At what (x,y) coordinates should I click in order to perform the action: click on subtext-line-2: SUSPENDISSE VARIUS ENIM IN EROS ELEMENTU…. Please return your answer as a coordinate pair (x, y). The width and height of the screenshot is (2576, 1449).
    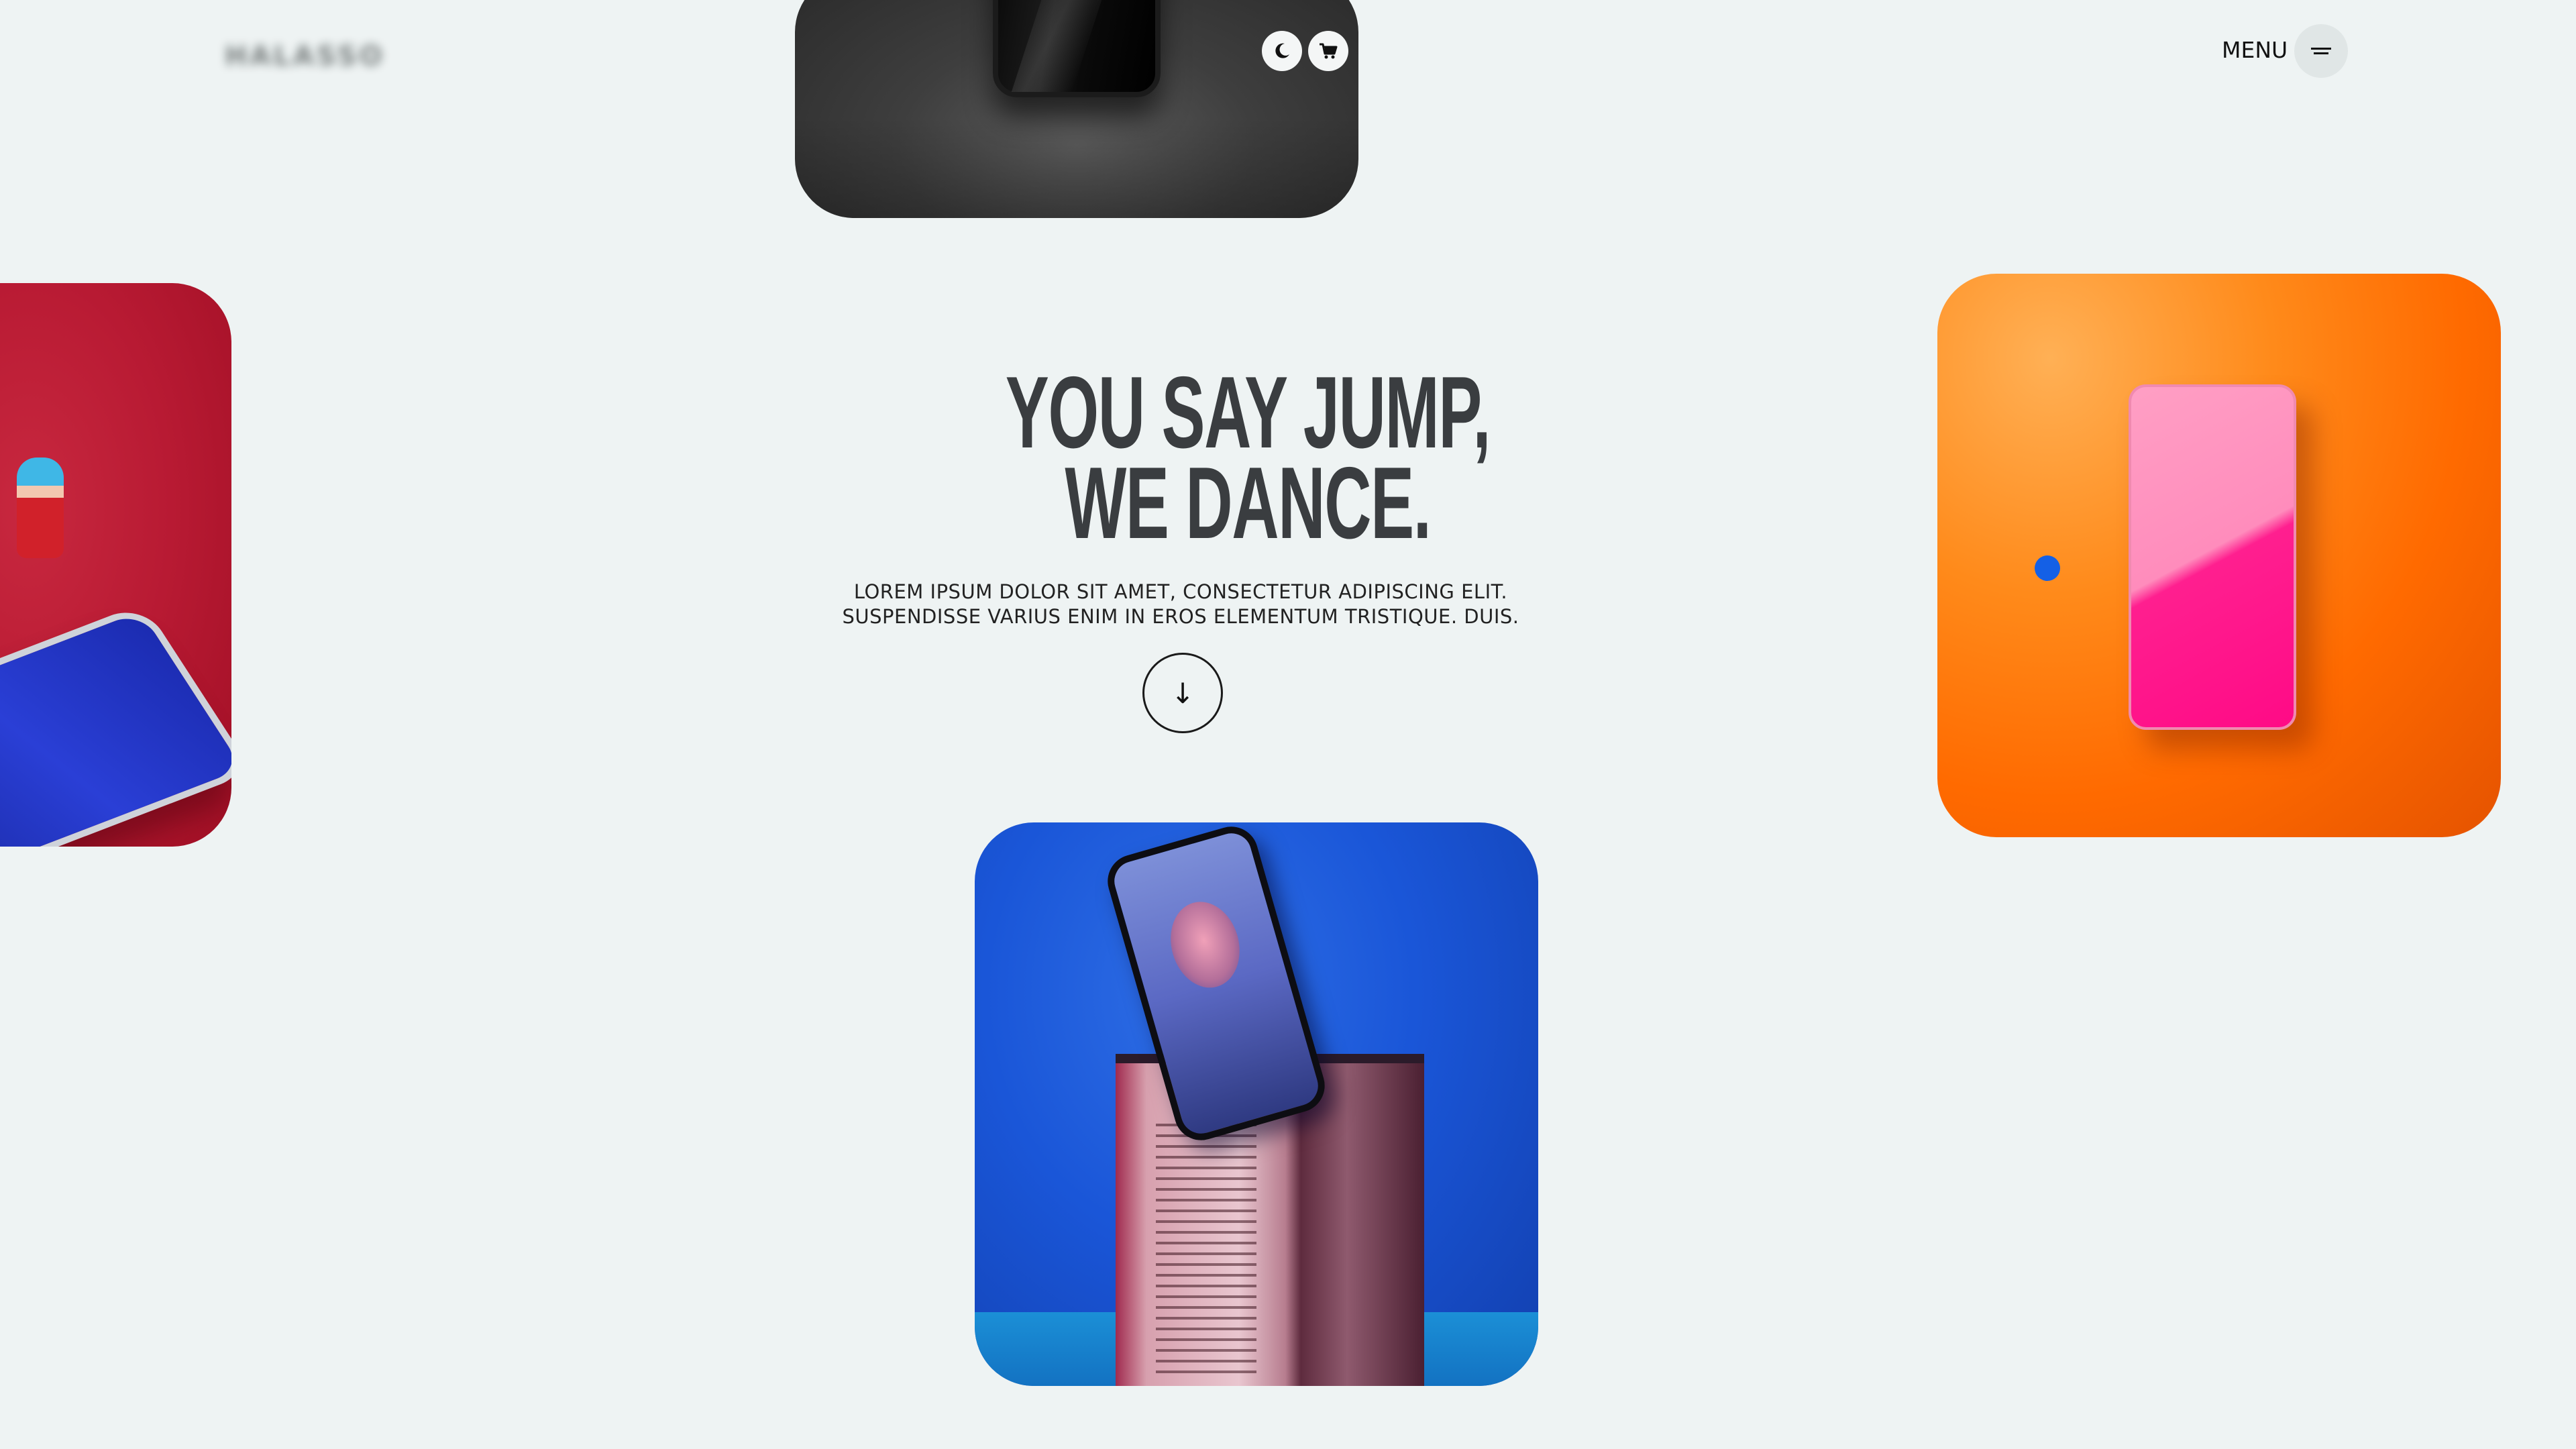
    Looking at the image, I should click on (1180, 616).